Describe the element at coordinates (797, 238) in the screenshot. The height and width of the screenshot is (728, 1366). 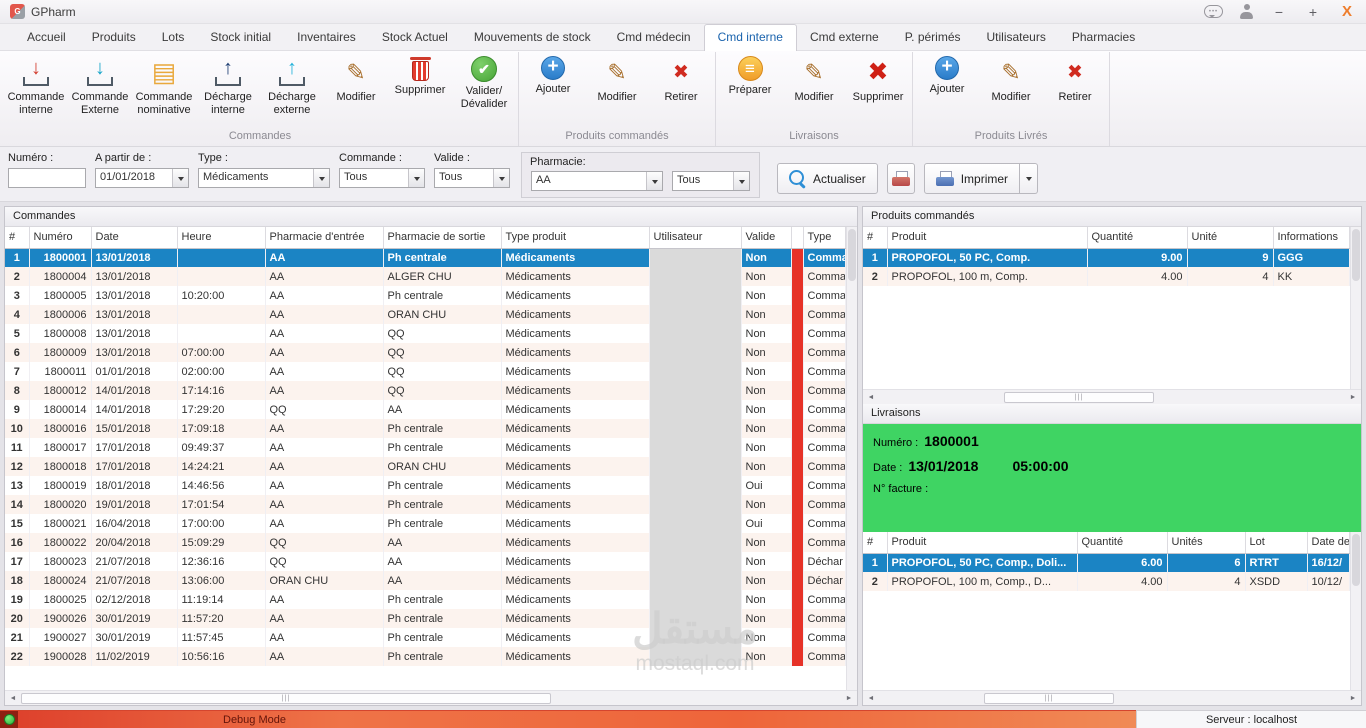
I see `column-header` at that location.